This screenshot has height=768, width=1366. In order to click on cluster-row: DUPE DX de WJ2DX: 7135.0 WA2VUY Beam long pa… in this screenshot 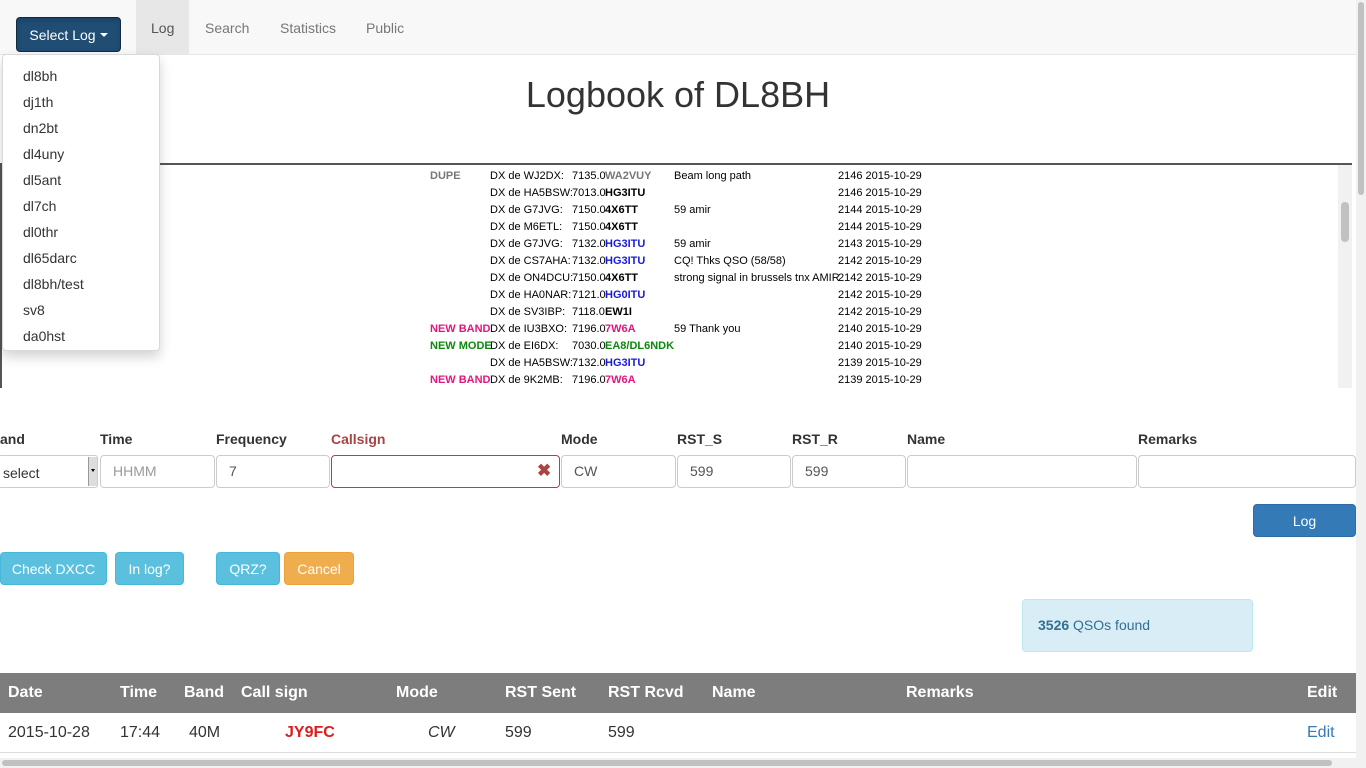, I will do `click(669, 178)`.